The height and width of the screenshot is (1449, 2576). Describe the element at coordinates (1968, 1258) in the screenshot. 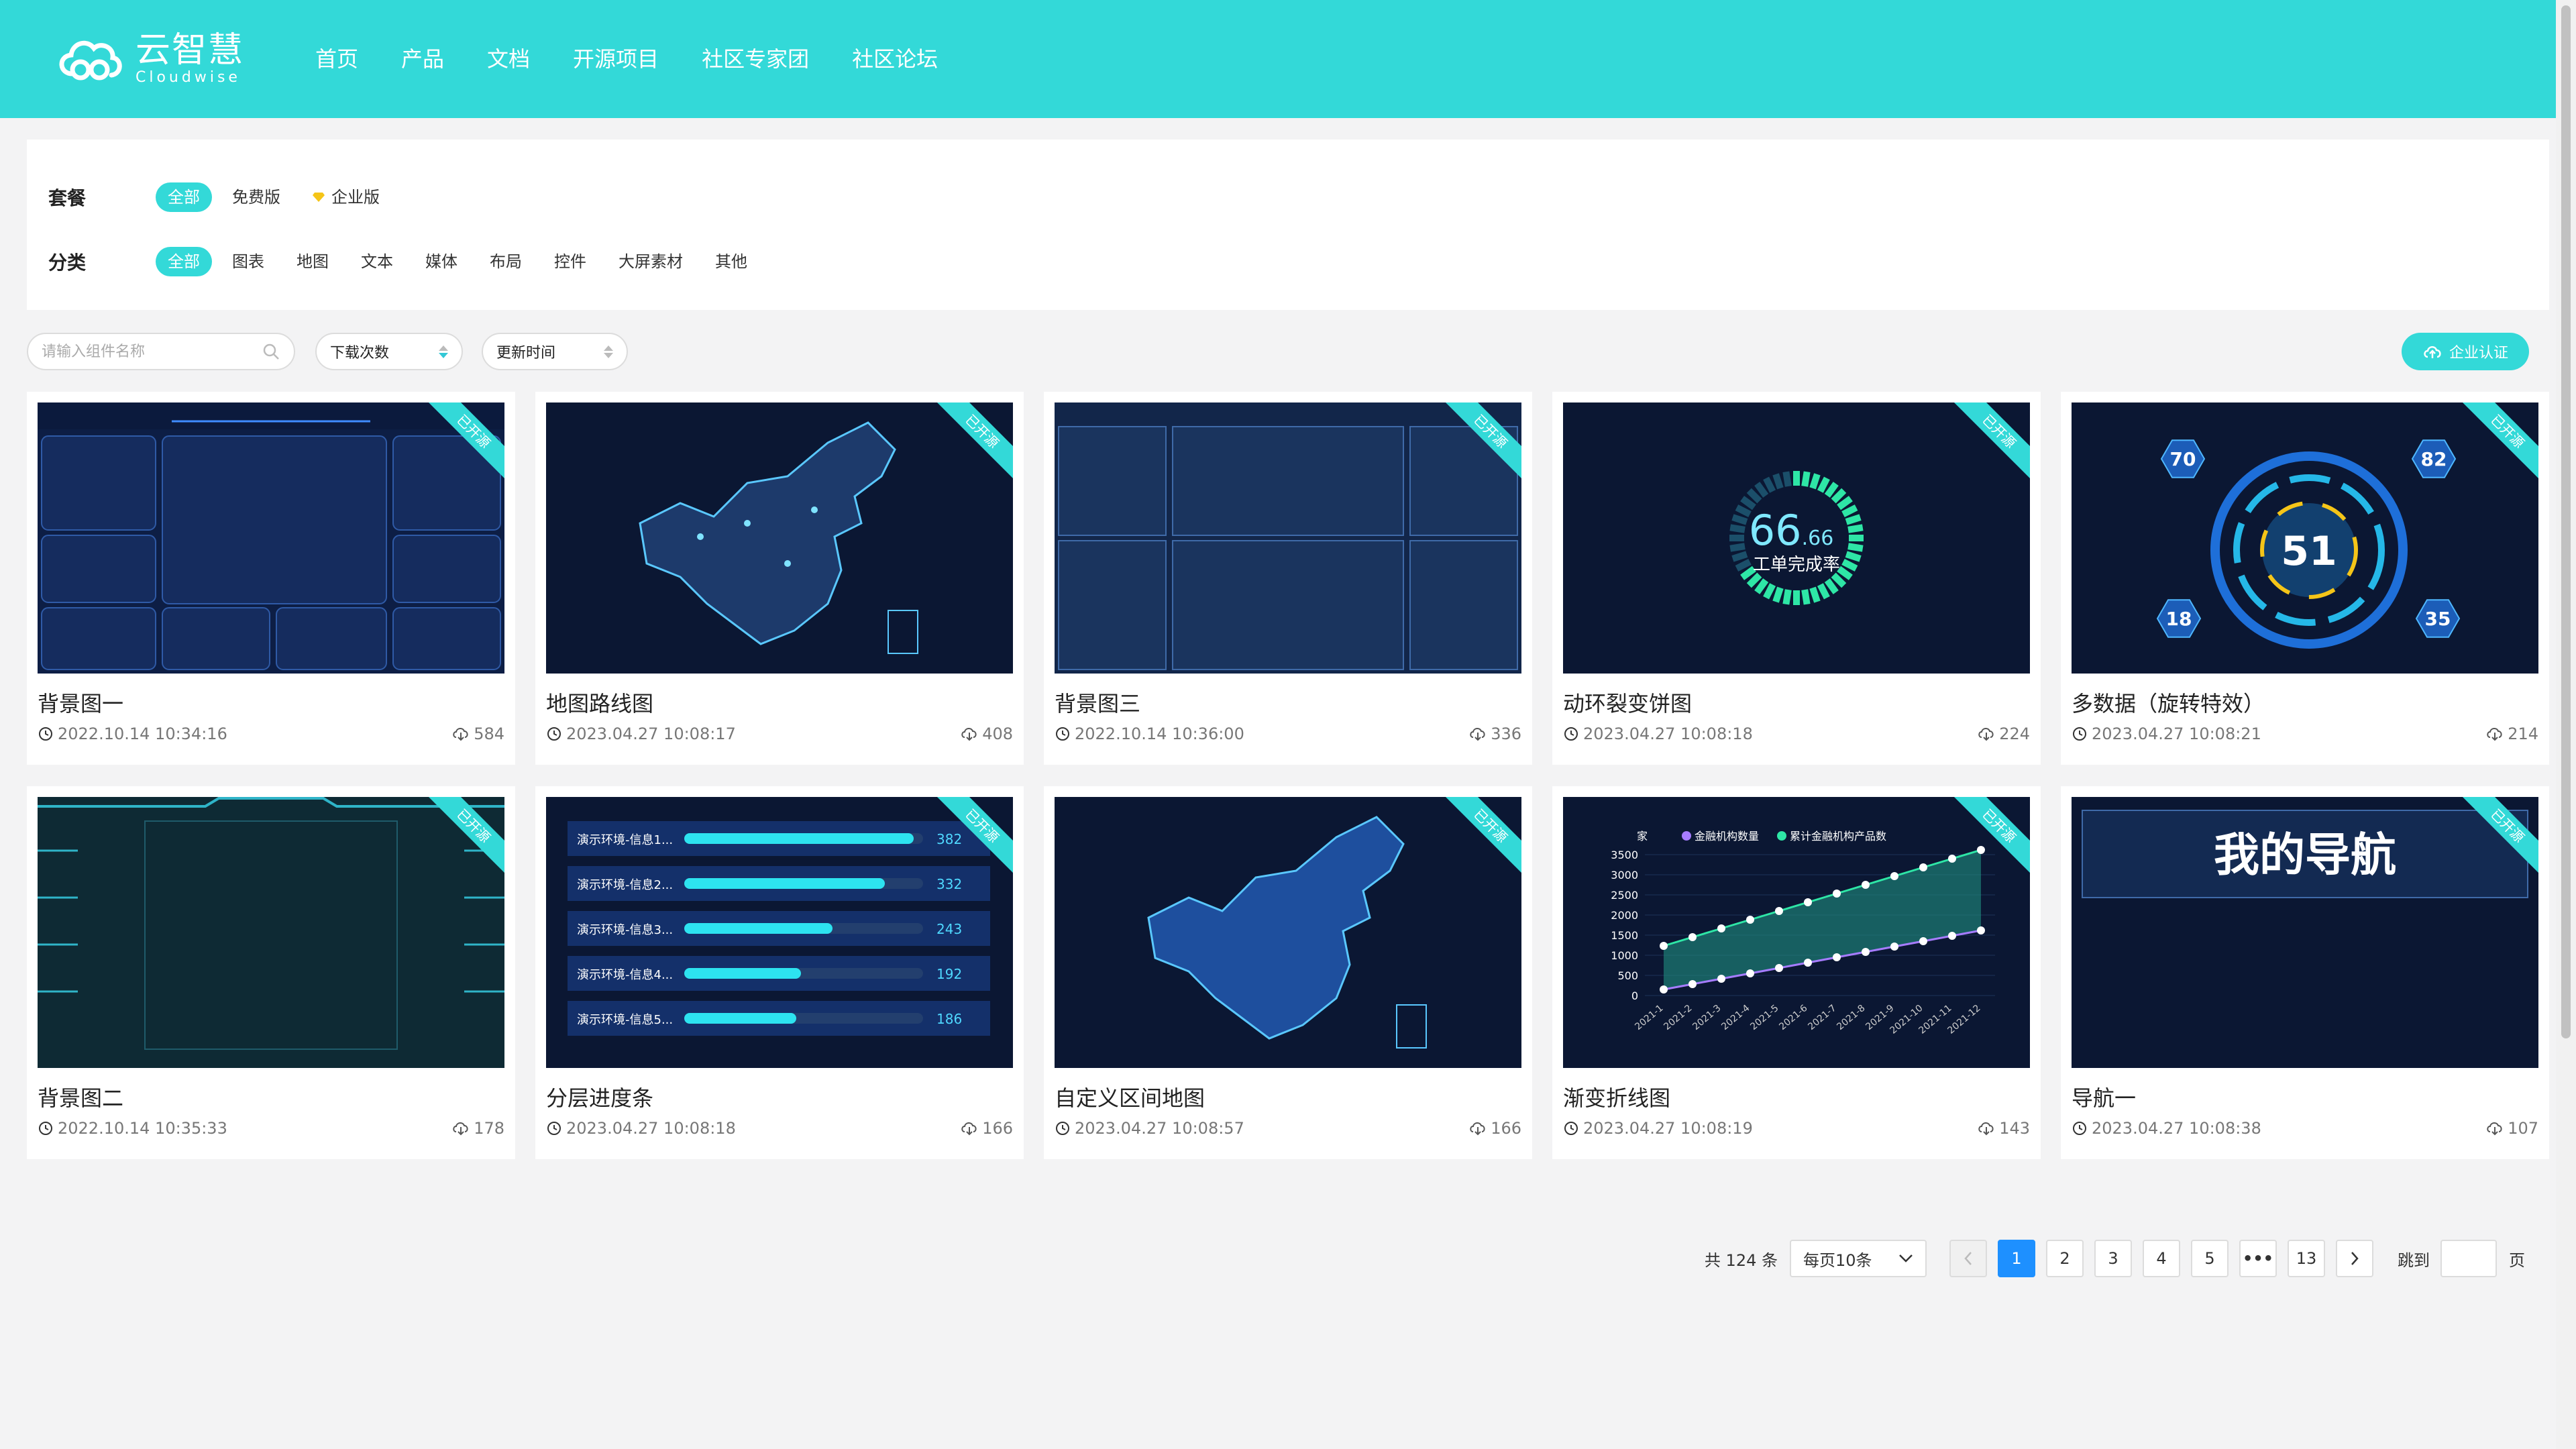

I see `prev-page-button` at that location.